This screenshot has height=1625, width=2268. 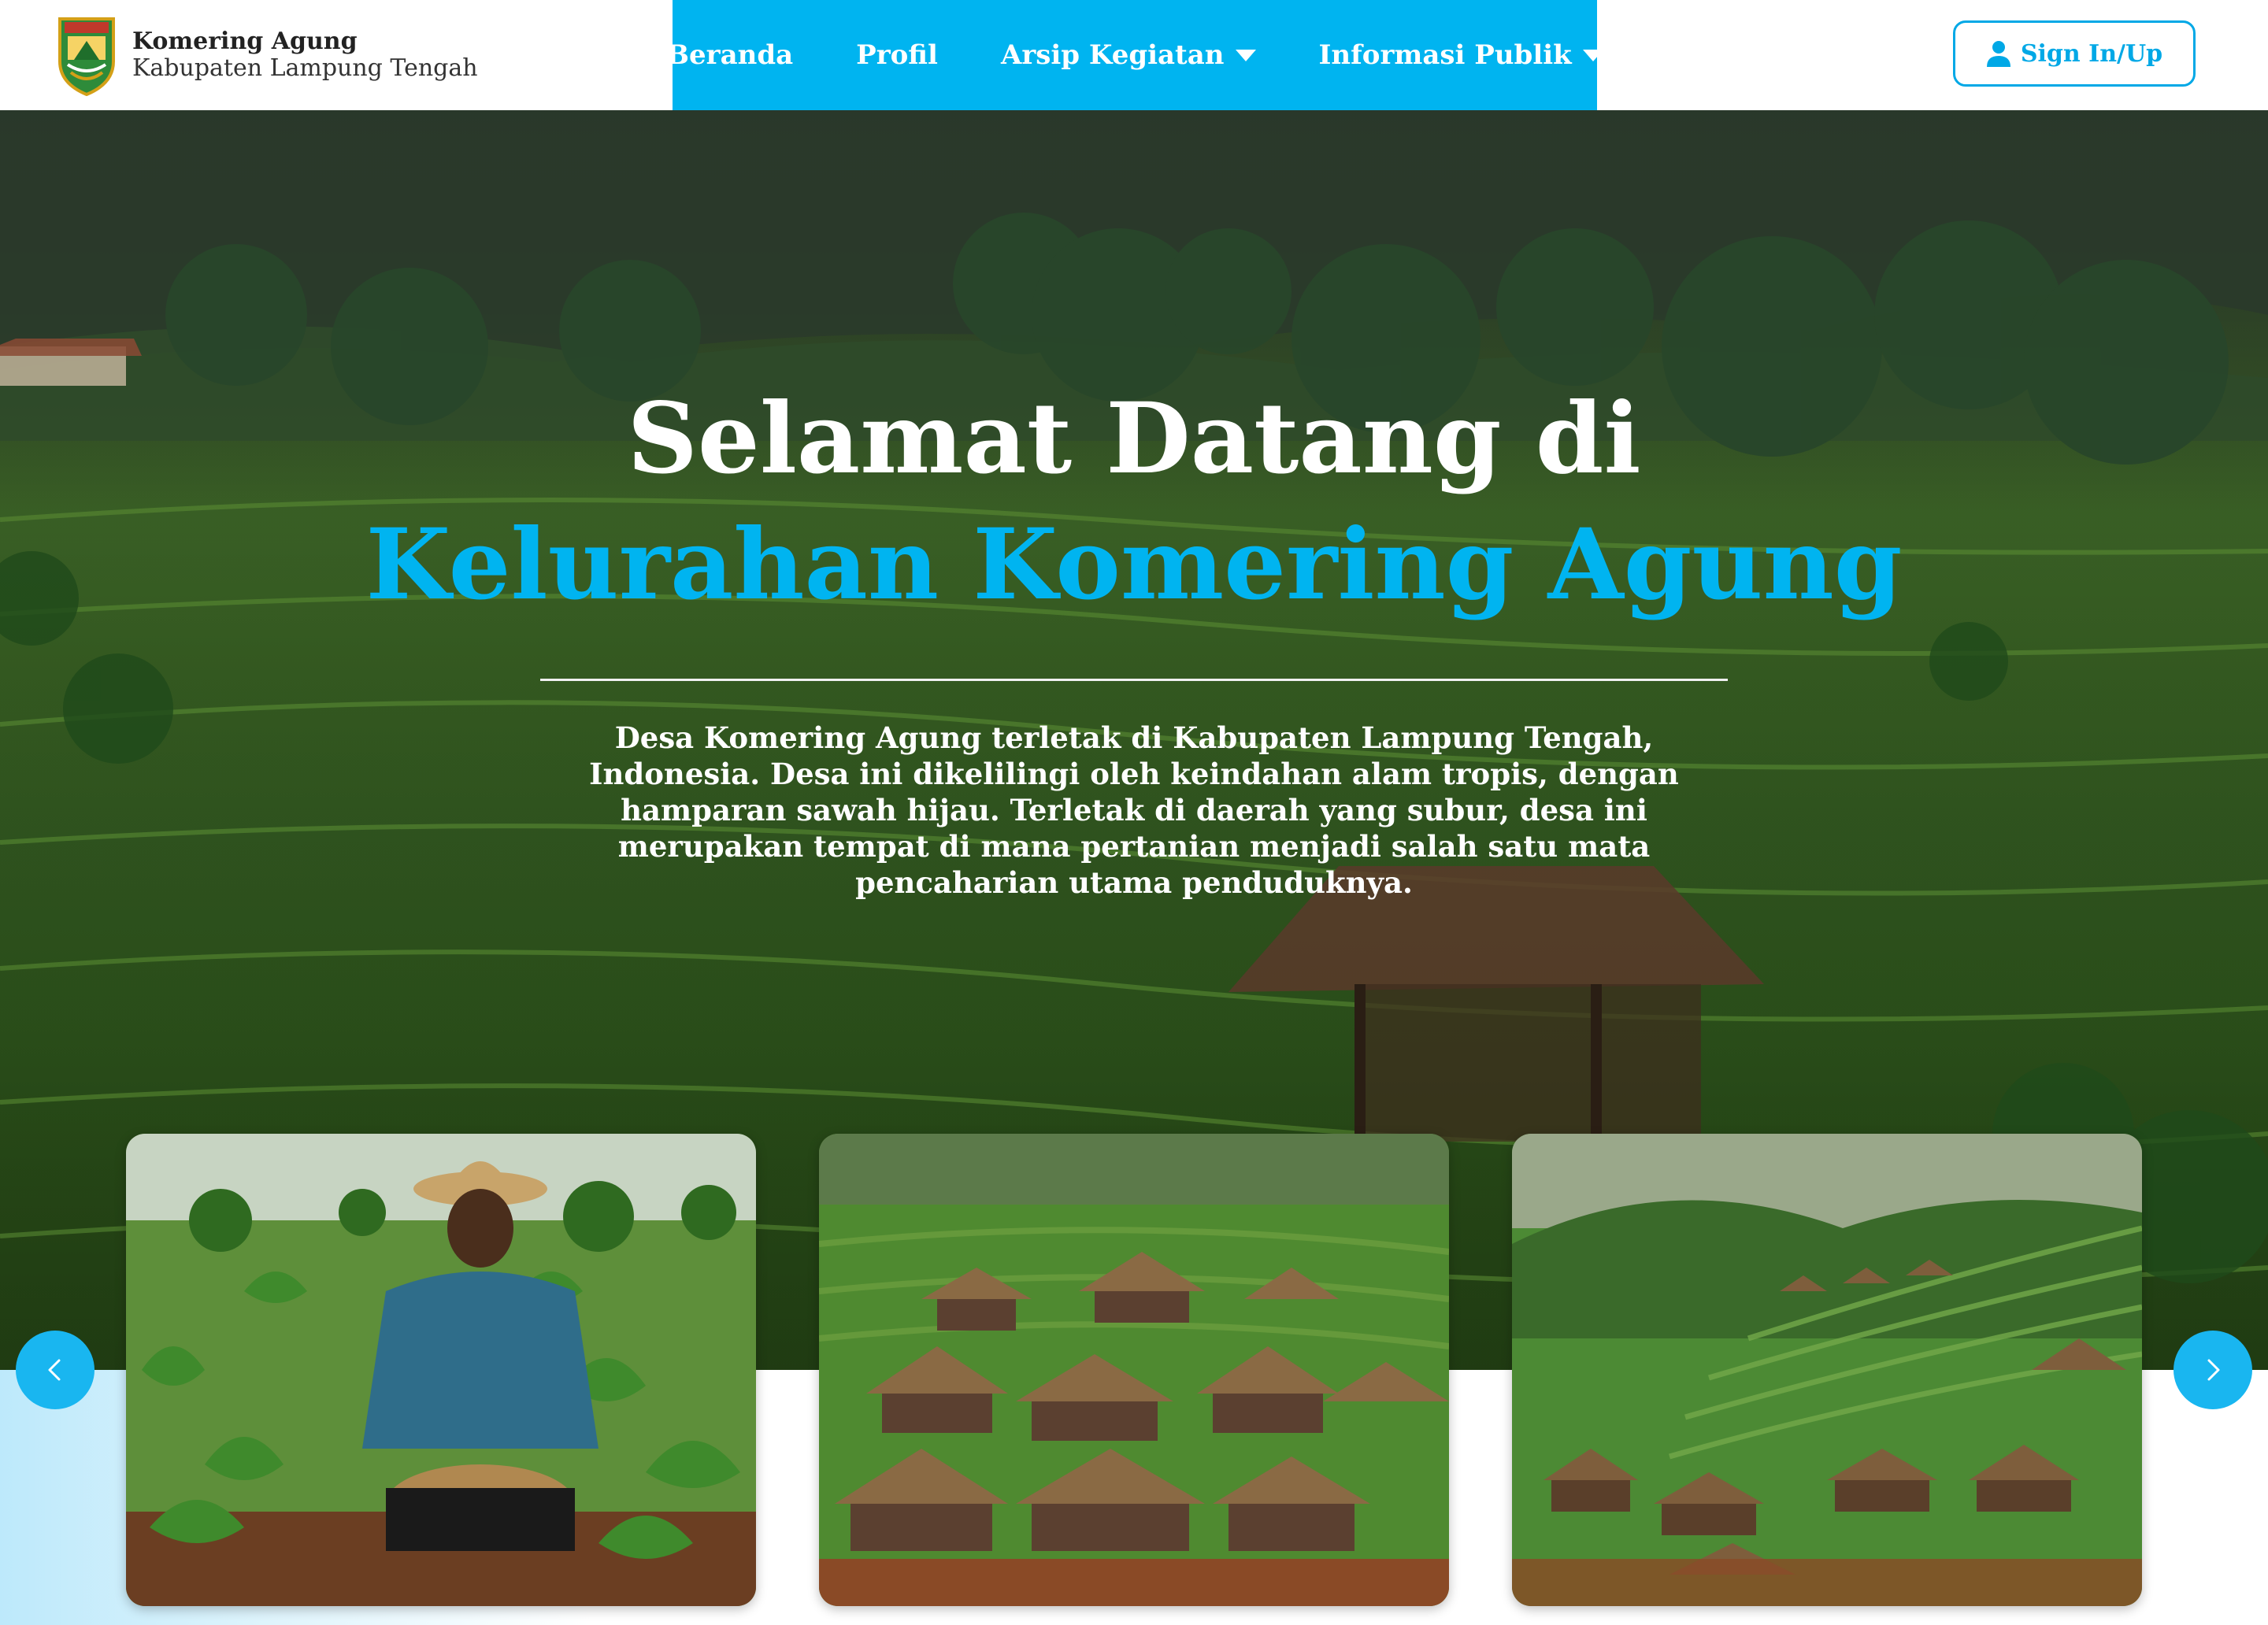 I want to click on sign-in-button: Sign In/Up, so click(x=2074, y=53).